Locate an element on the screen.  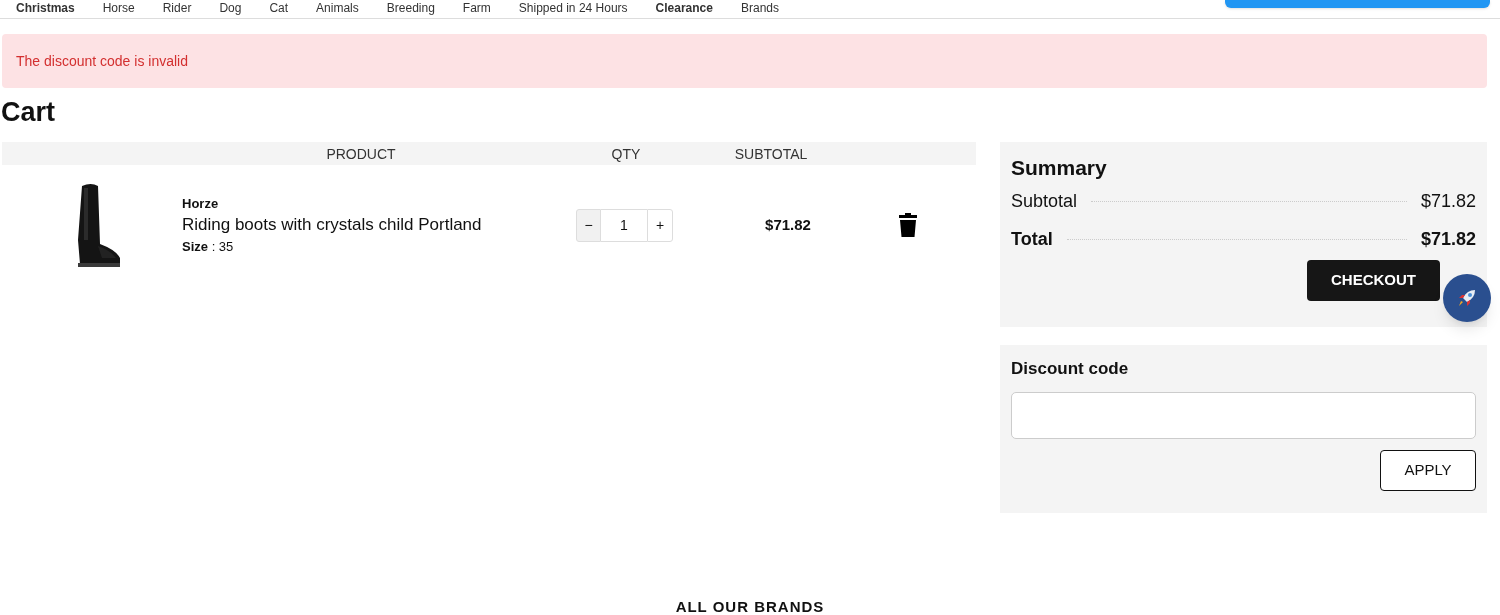
decrease-button: − is located at coordinates (588, 225).